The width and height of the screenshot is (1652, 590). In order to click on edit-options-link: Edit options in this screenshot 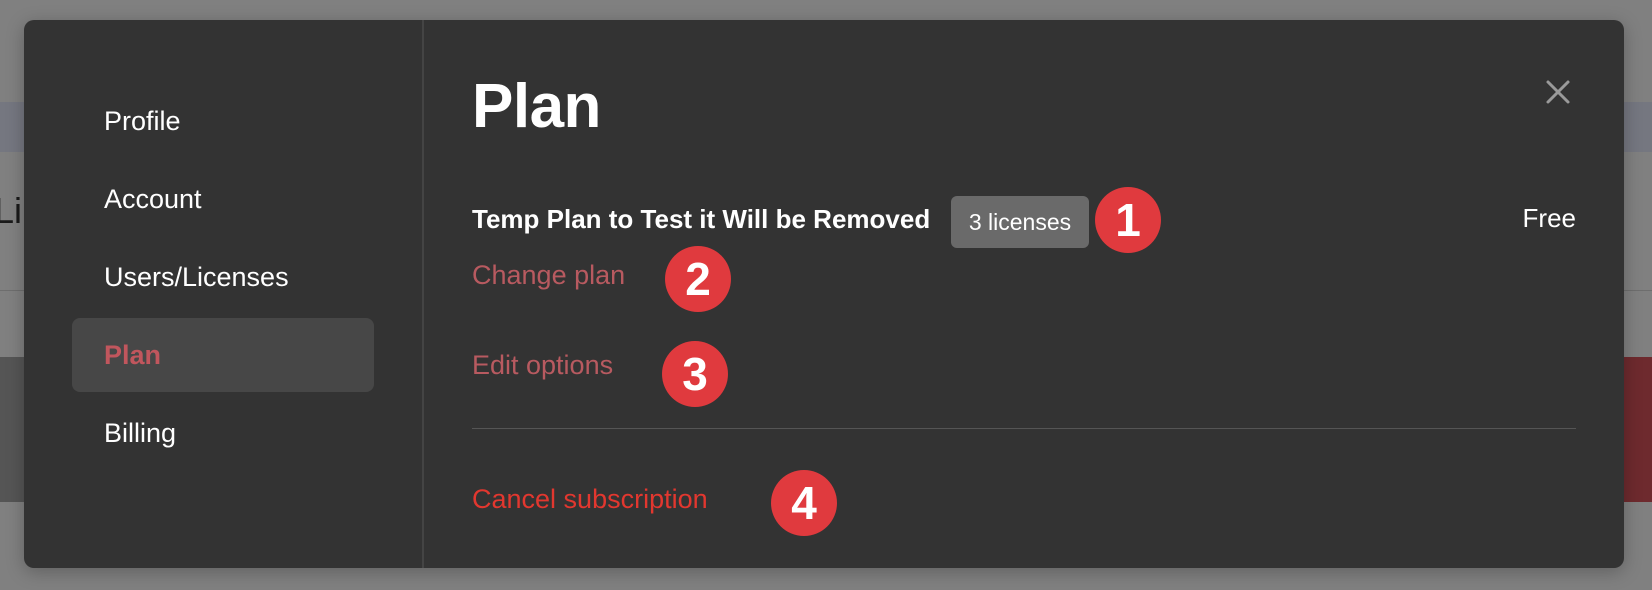, I will do `click(542, 365)`.